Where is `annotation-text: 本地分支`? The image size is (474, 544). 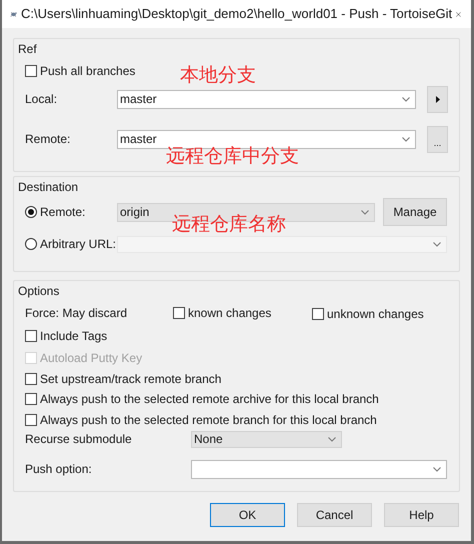 annotation-text: 本地分支 is located at coordinates (218, 75).